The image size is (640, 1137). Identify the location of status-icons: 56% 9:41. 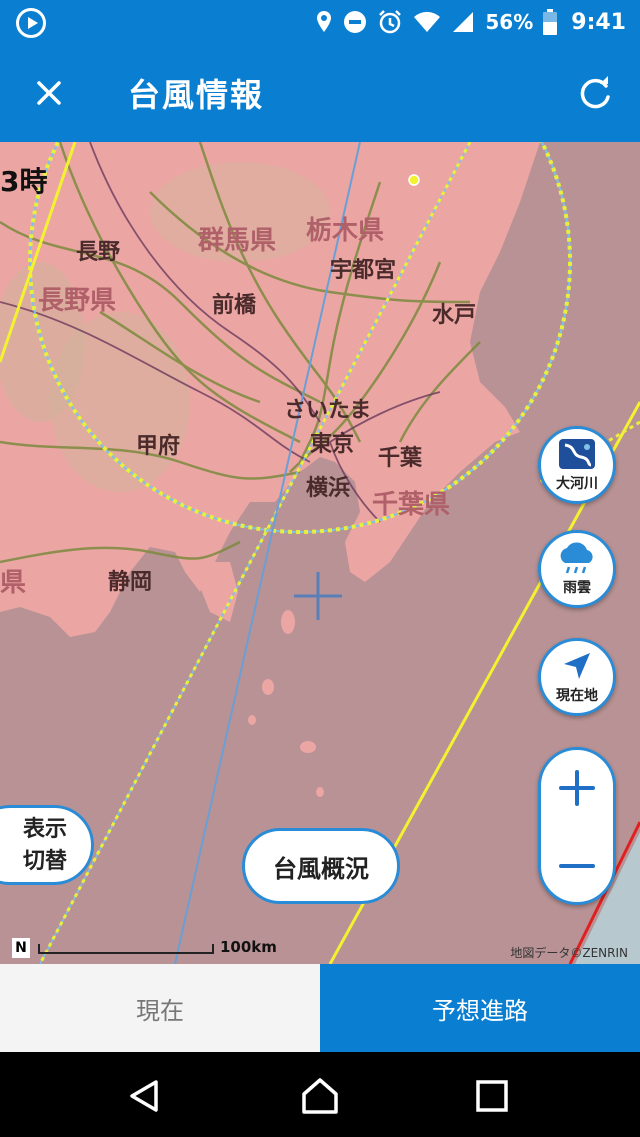
(470, 22).